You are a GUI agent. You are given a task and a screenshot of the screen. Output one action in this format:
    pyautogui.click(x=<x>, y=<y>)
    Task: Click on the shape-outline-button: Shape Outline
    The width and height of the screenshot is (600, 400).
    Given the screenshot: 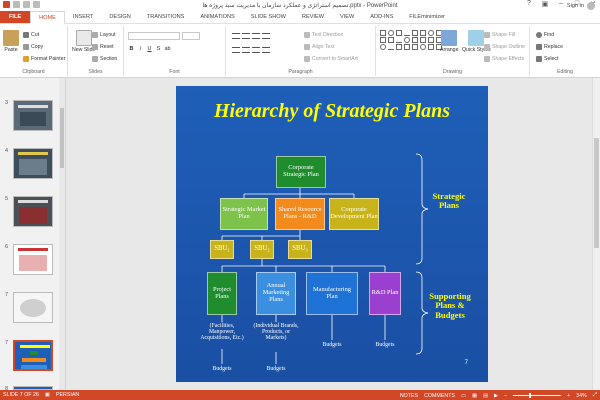 What is the action you would take?
    pyautogui.click(x=504, y=47)
    